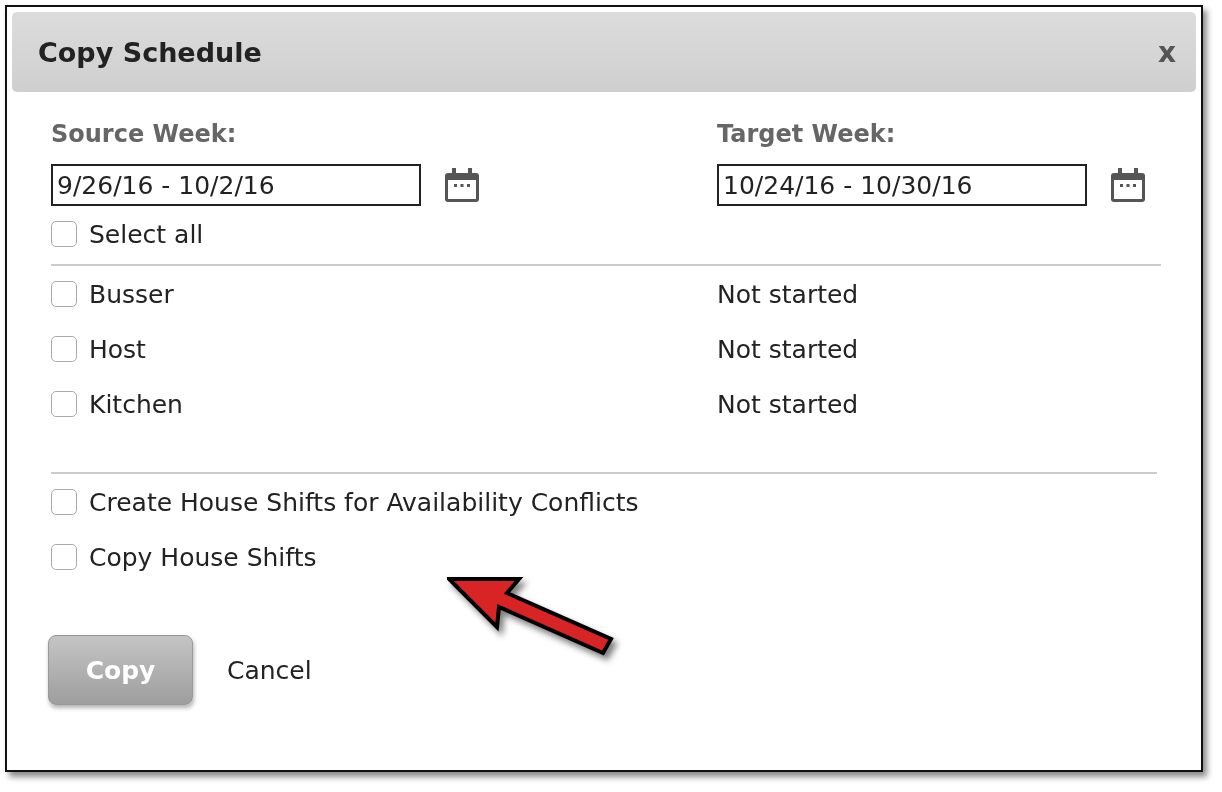 Image resolution: width=1222 pixels, height=792 pixels. Describe the element at coordinates (203, 557) in the screenshot. I see `option-label: Copy House Shifts` at that location.